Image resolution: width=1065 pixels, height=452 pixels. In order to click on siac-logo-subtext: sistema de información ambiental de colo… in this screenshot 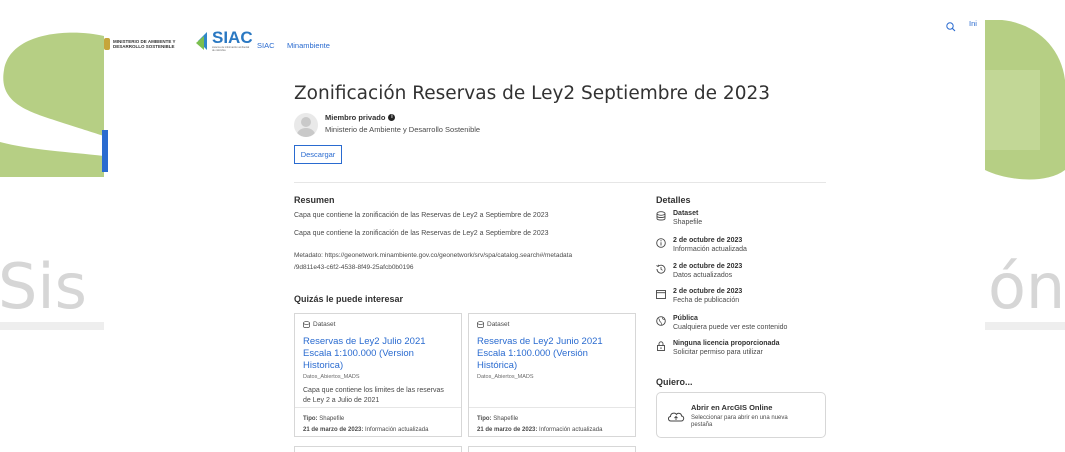, I will do `click(231, 49)`.